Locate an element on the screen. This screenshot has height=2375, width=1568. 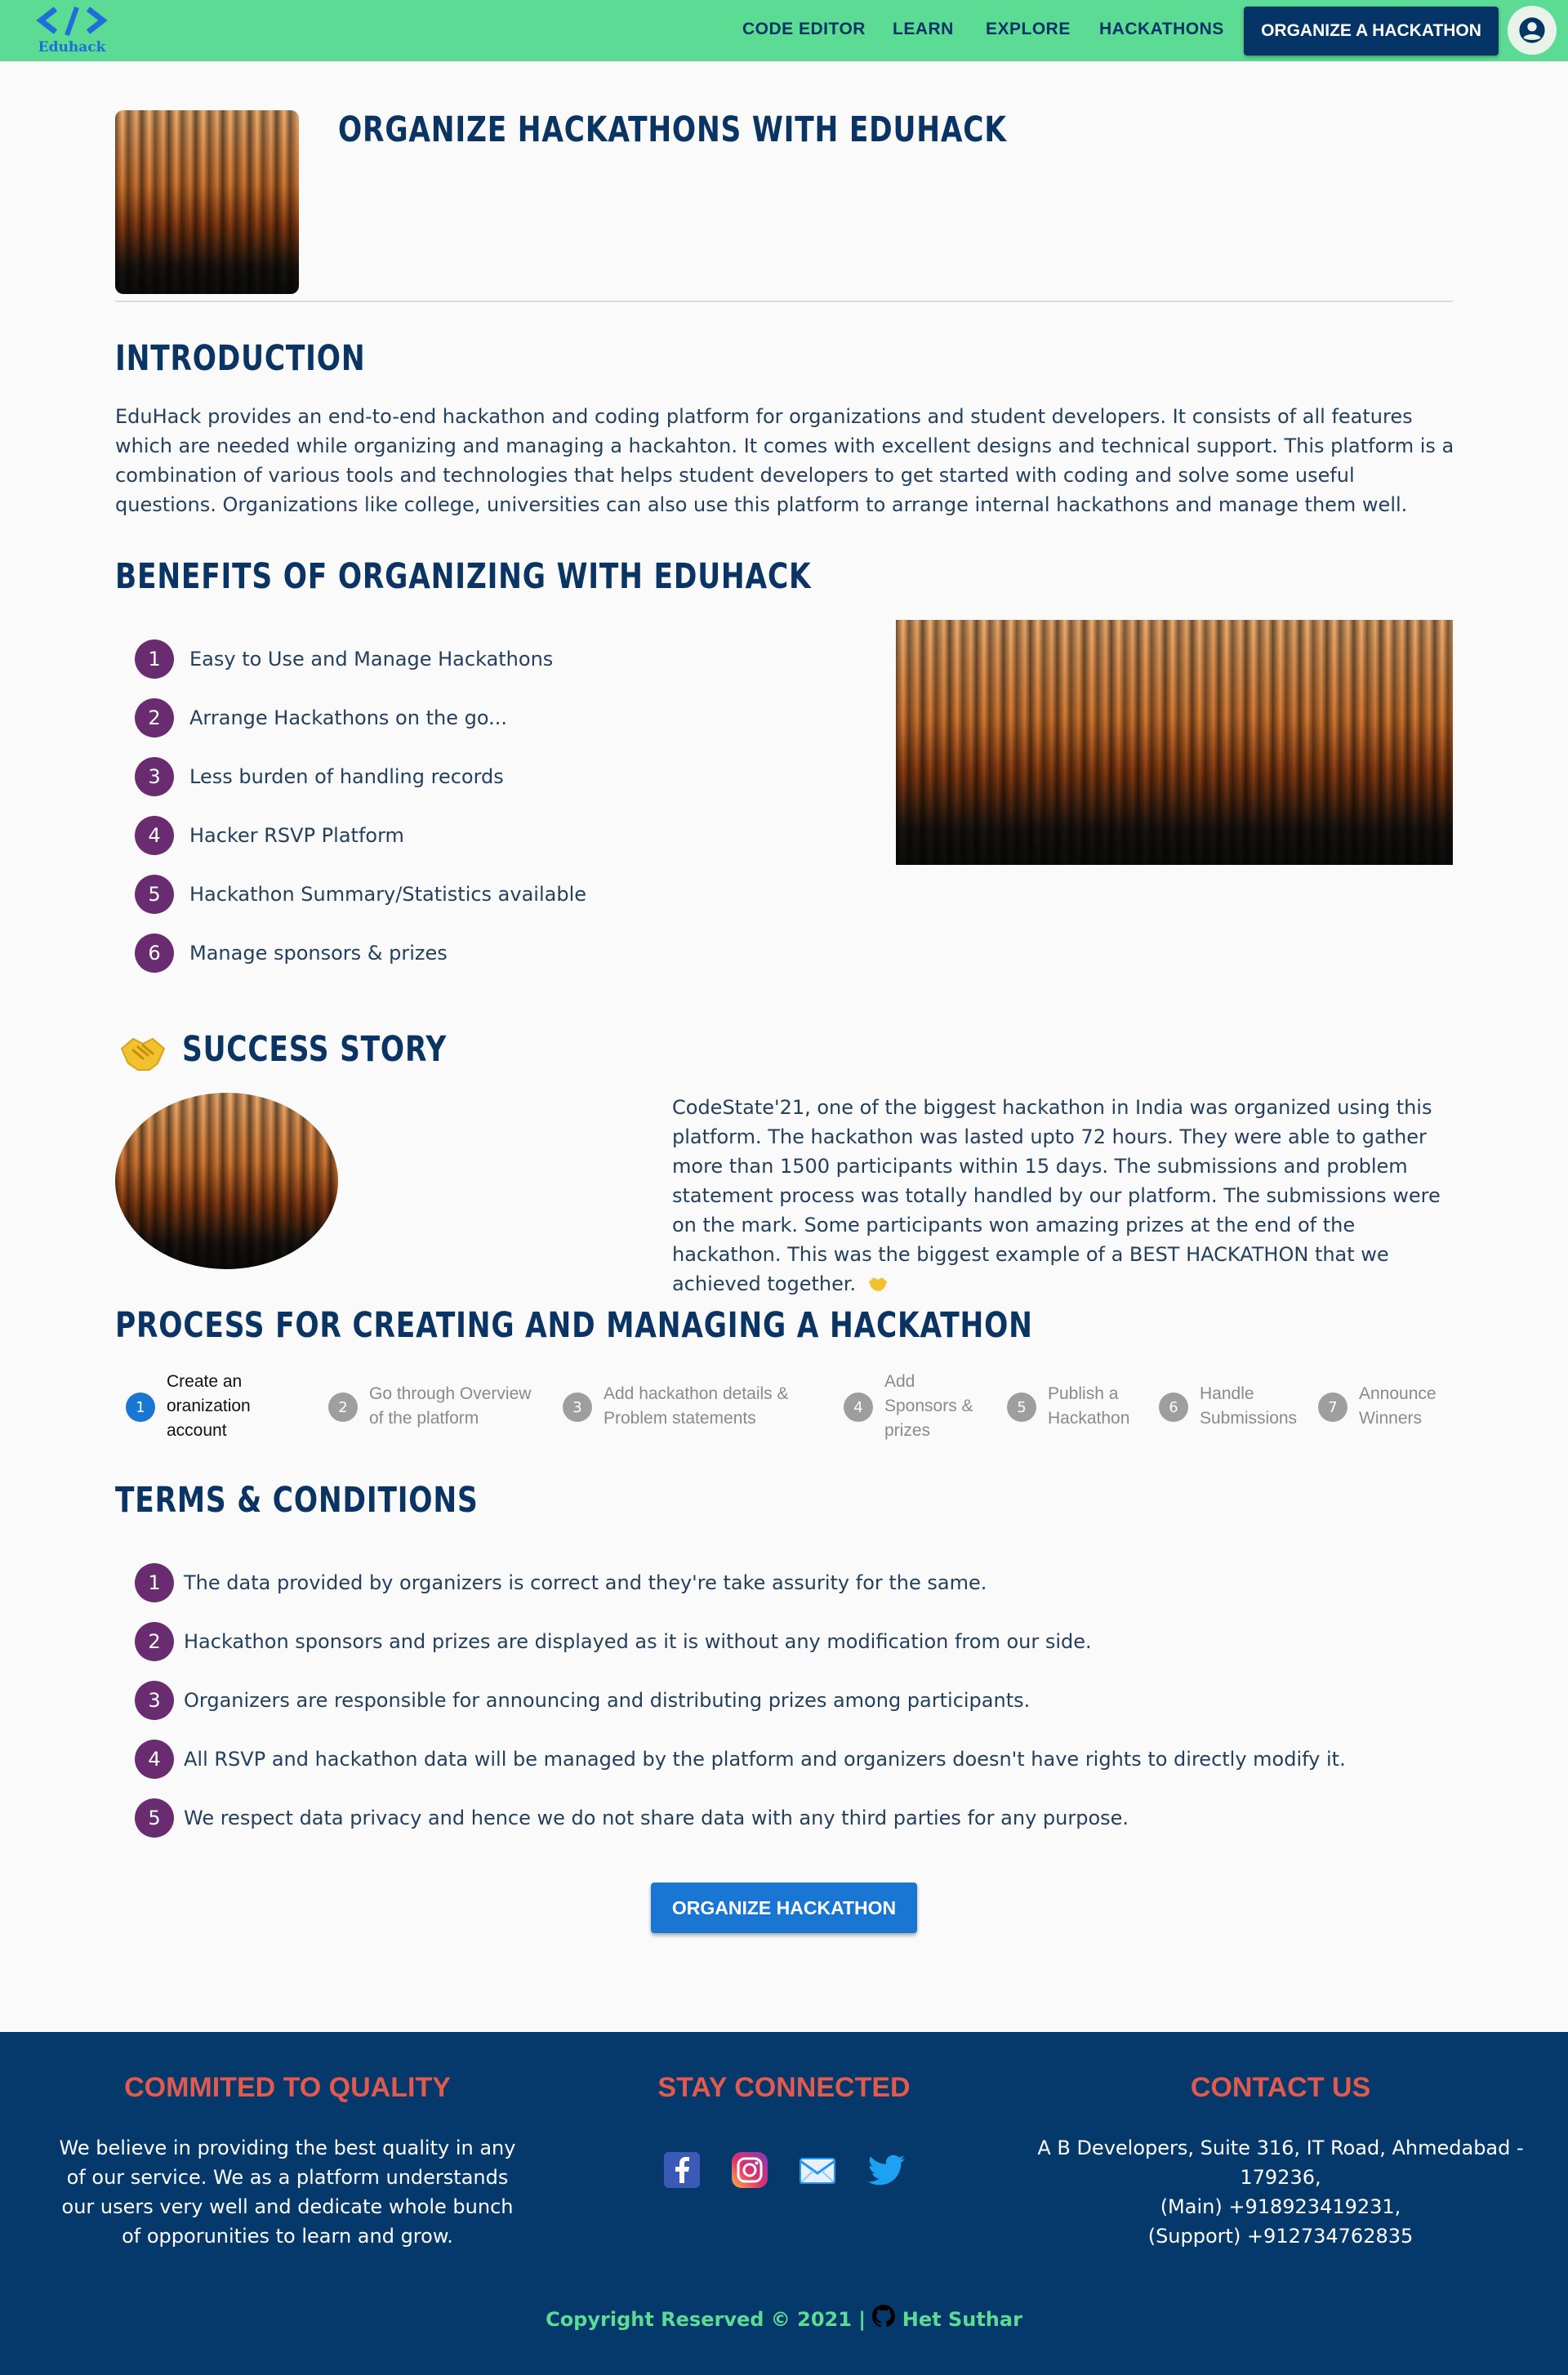
benefit-item: 4 Hacker RSVP Platform is located at coordinates (269, 835).